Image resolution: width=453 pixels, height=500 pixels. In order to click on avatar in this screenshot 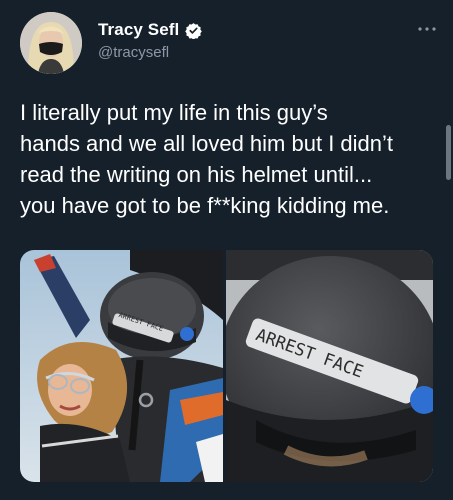, I will do `click(51, 43)`.